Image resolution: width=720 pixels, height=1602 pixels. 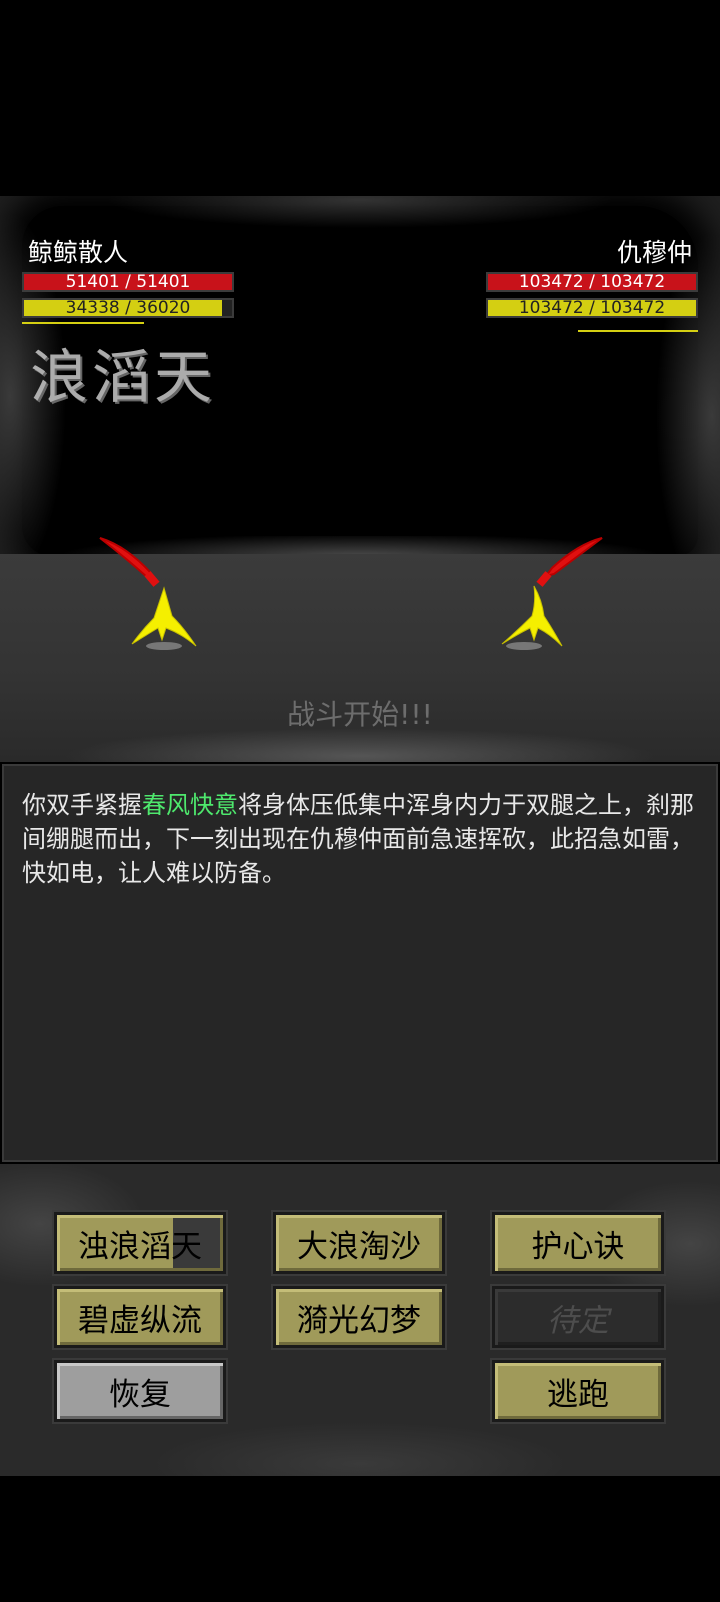 What do you see at coordinates (359, 1317) in the screenshot?
I see `skill-button-5: 漪光幻梦` at bounding box center [359, 1317].